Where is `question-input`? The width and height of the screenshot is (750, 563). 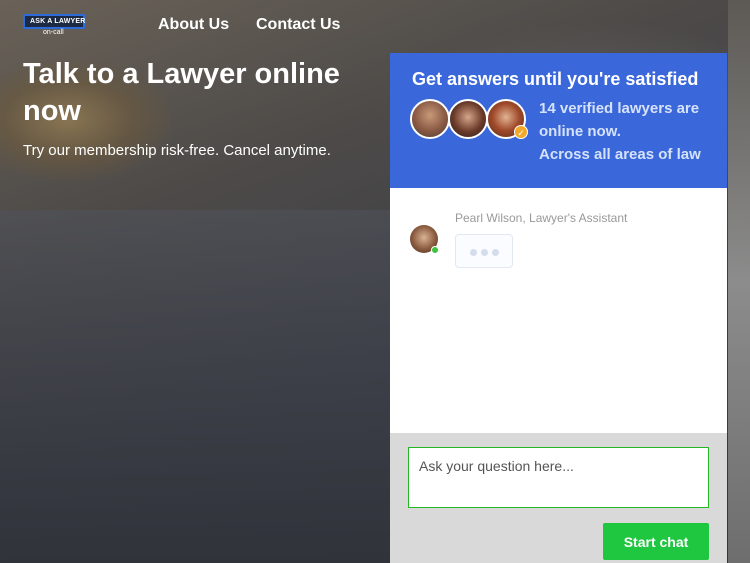 question-input is located at coordinates (558, 477).